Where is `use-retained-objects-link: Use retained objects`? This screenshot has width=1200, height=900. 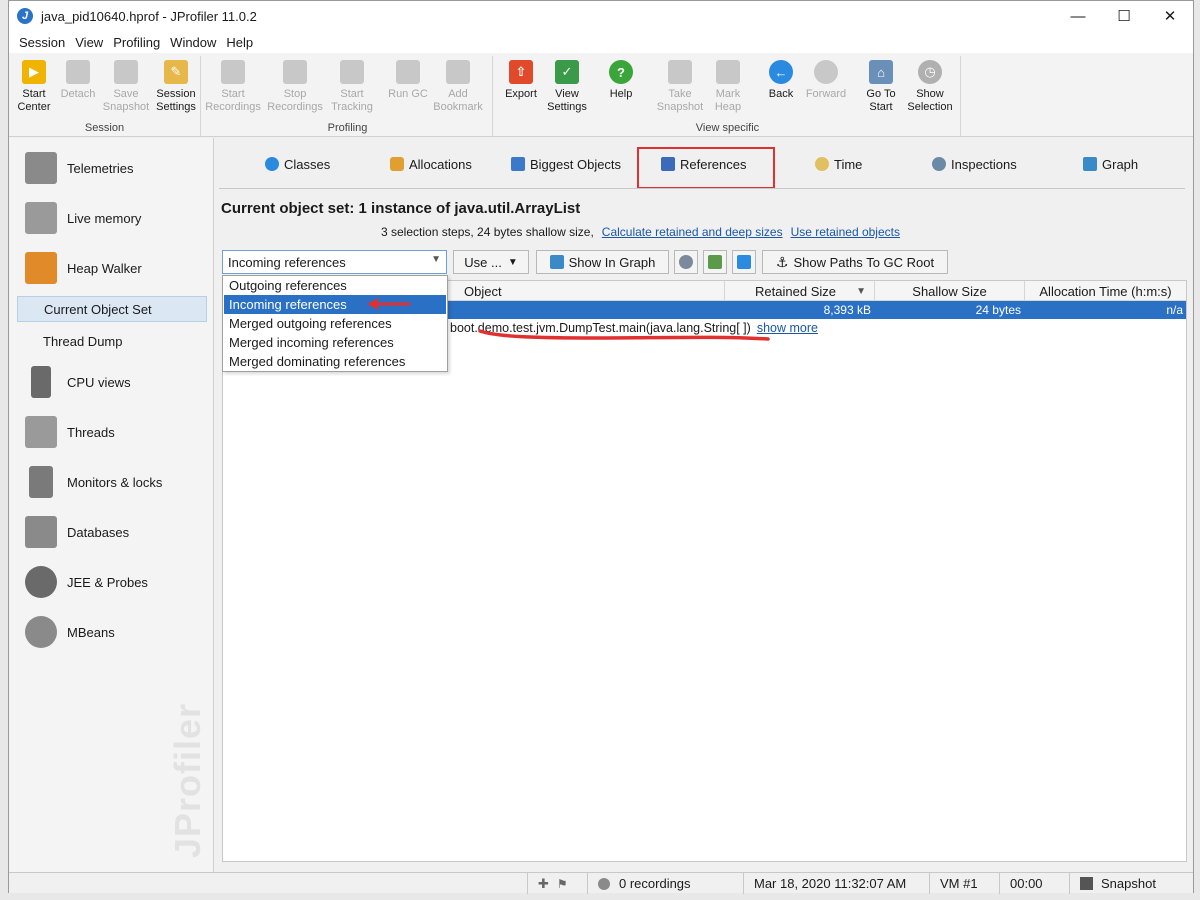
use-retained-objects-link: Use retained objects is located at coordinates (845, 232).